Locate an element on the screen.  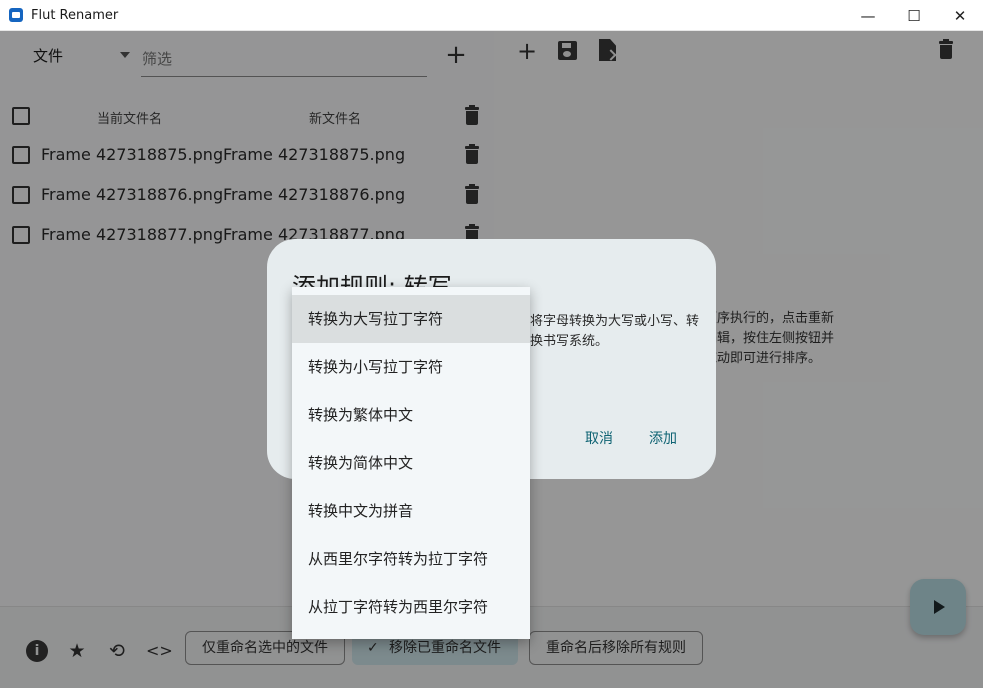
add-button: 添加 is located at coordinates (663, 438).